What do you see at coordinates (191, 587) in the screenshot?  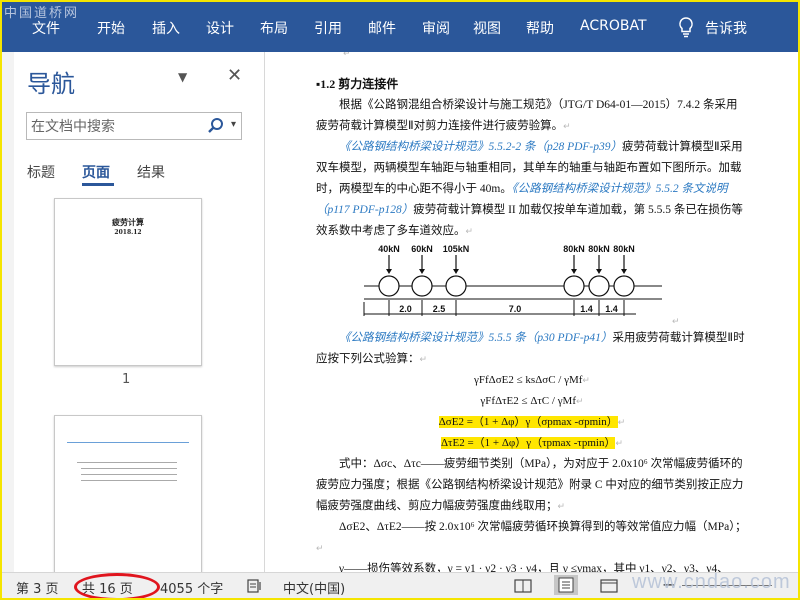 I see `word-count: 4055 个字` at bounding box center [191, 587].